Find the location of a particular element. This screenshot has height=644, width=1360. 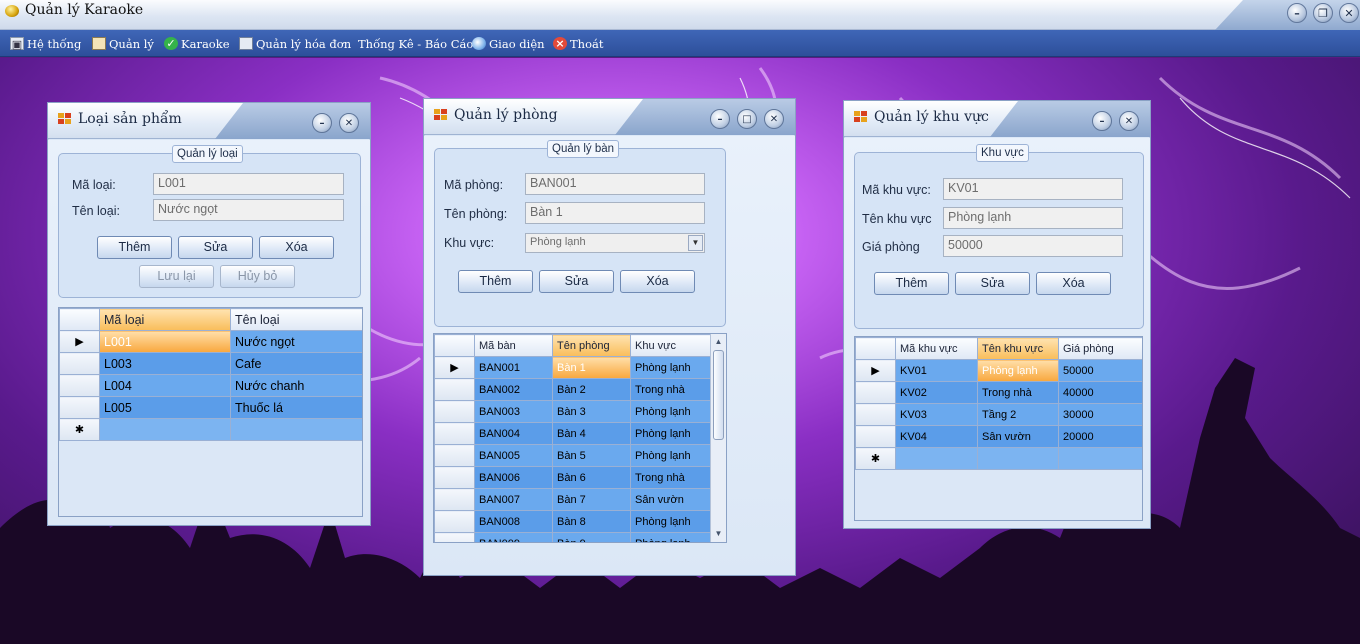

table-cell: BAN009 is located at coordinates (513, 537).